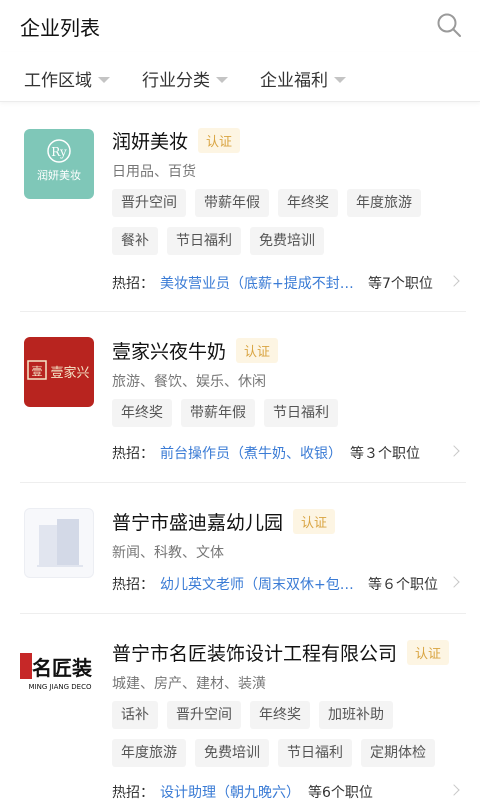 This screenshot has height=800, width=480. I want to click on company-name: 普宁市盛迪嘉幼儿园, so click(198, 522).